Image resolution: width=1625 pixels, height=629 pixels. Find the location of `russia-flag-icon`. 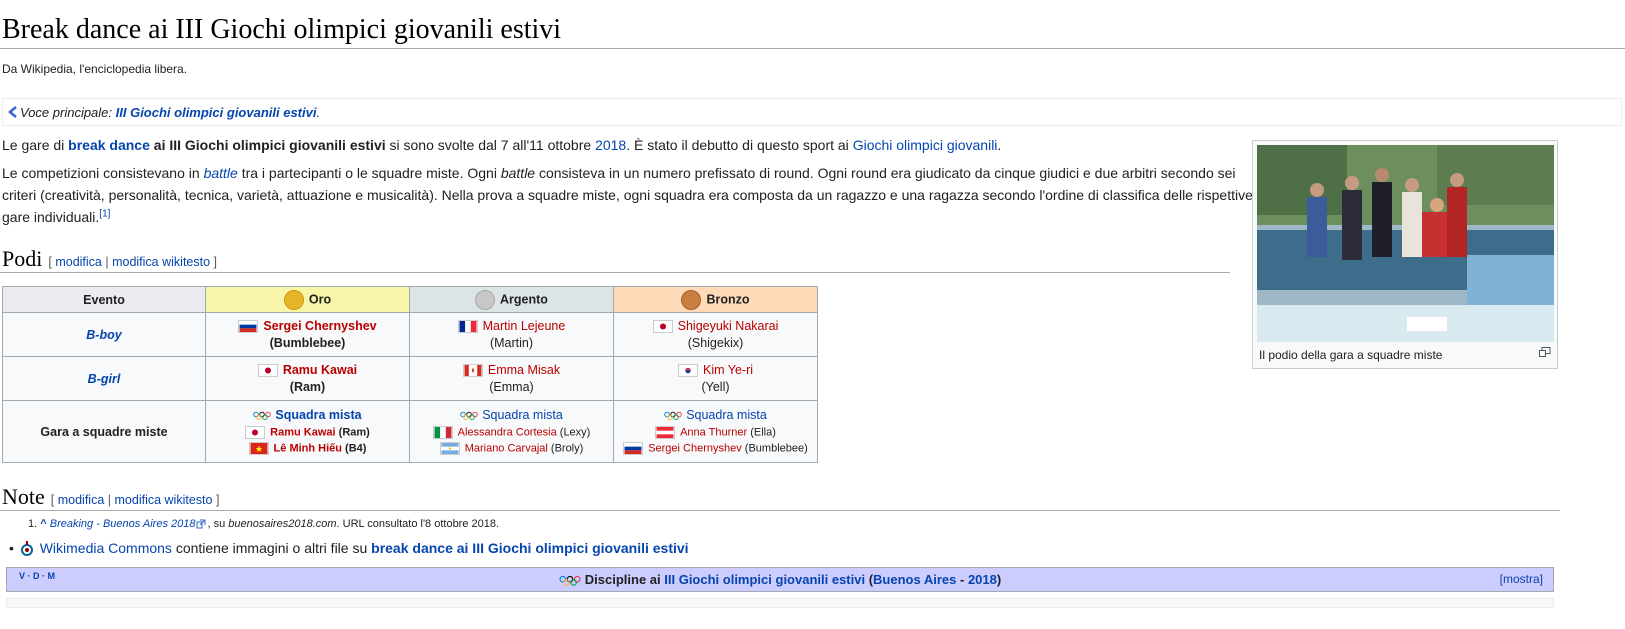

russia-flag-icon is located at coordinates (248, 327).